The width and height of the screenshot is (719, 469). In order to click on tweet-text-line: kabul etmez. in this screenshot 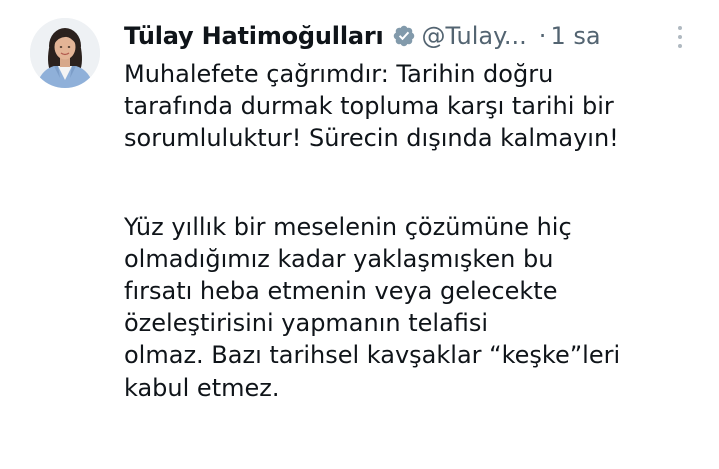, I will do `click(202, 387)`.